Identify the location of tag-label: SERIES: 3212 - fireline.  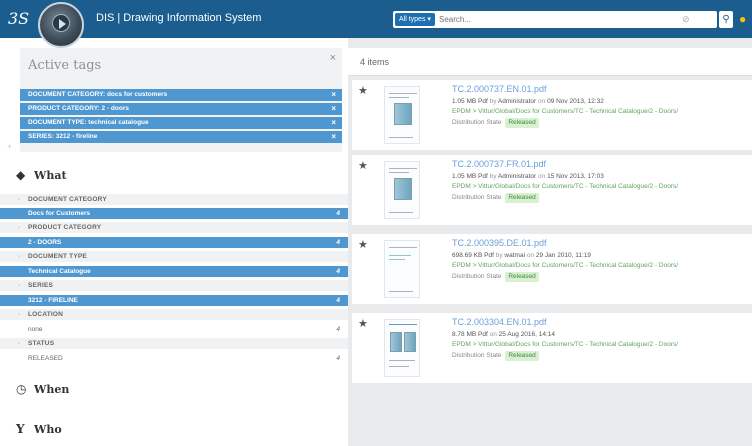
(63, 136).